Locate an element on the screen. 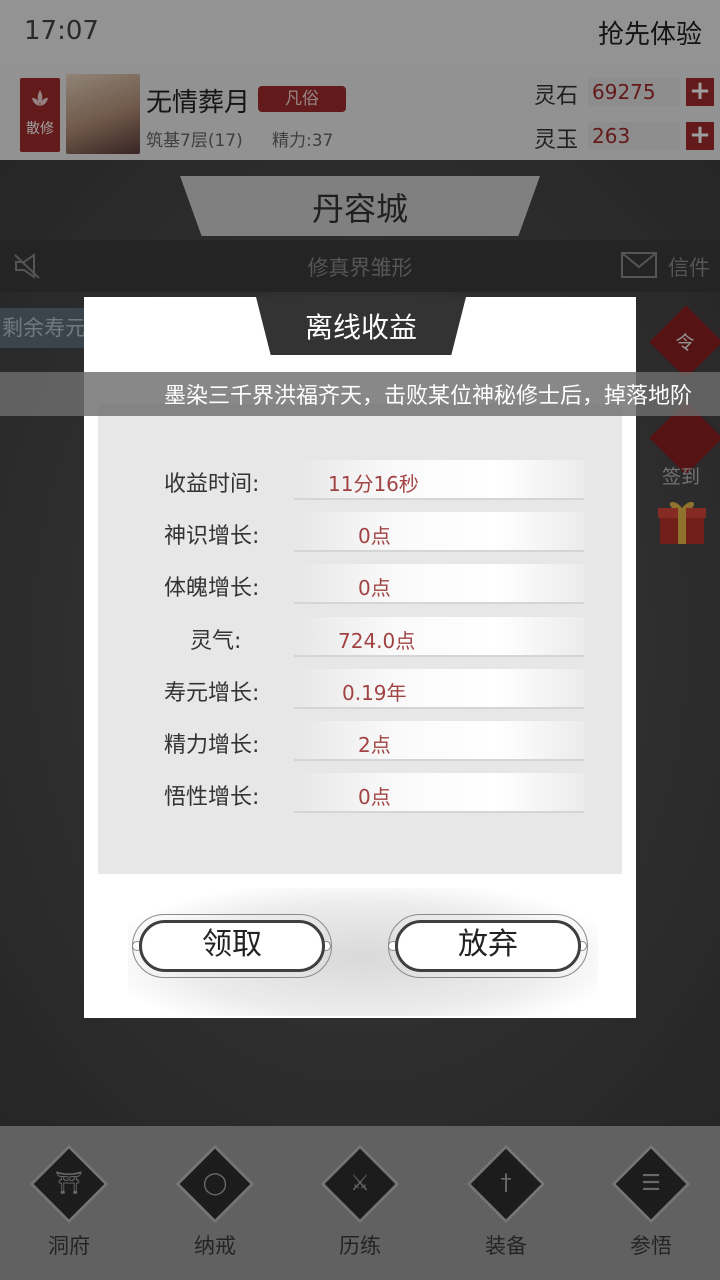 The height and width of the screenshot is (1280, 720). earnings-row-lifespan: 寿元增长: 0.19年 is located at coordinates (360, 689).